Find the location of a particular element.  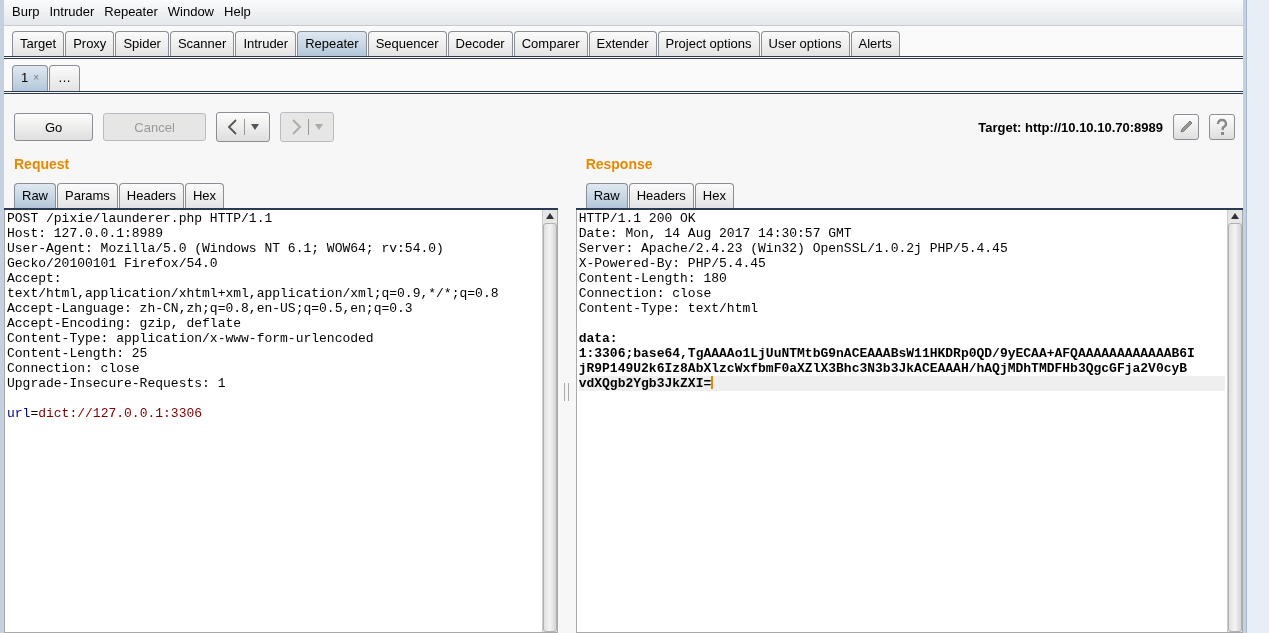

tab-label: 1 is located at coordinates (25, 77).